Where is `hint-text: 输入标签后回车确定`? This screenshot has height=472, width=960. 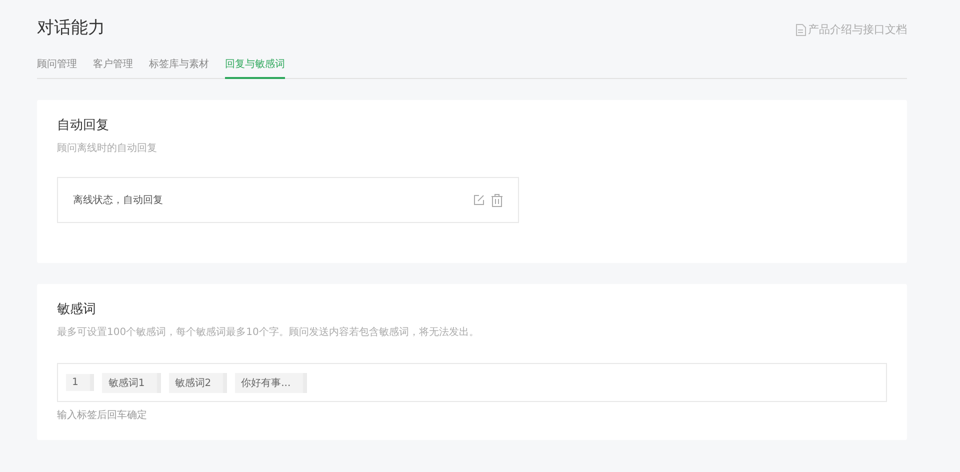 hint-text: 输入标签后回车确定 is located at coordinates (102, 415).